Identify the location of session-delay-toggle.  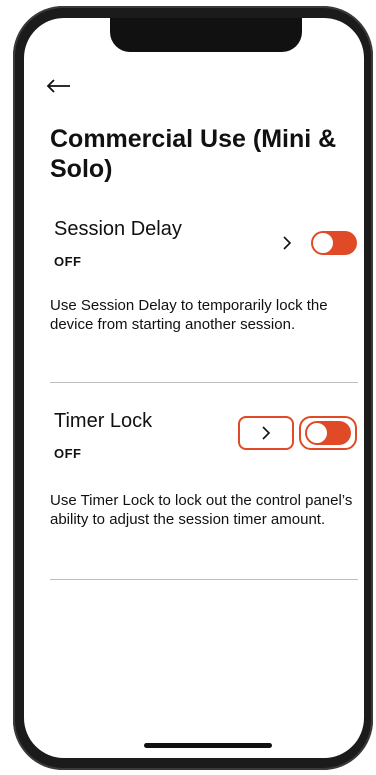
(334, 243).